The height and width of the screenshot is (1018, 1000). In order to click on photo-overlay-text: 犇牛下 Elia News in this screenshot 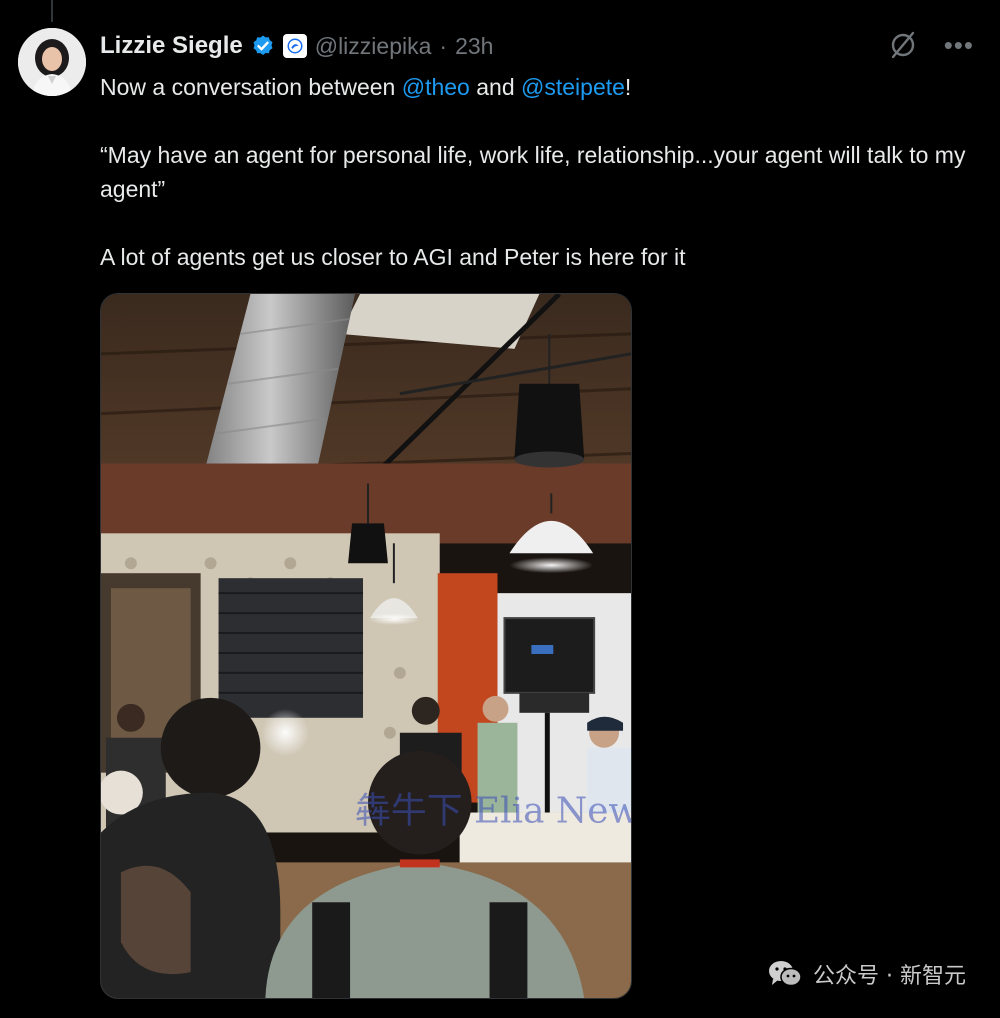, I will do `click(493, 810)`.